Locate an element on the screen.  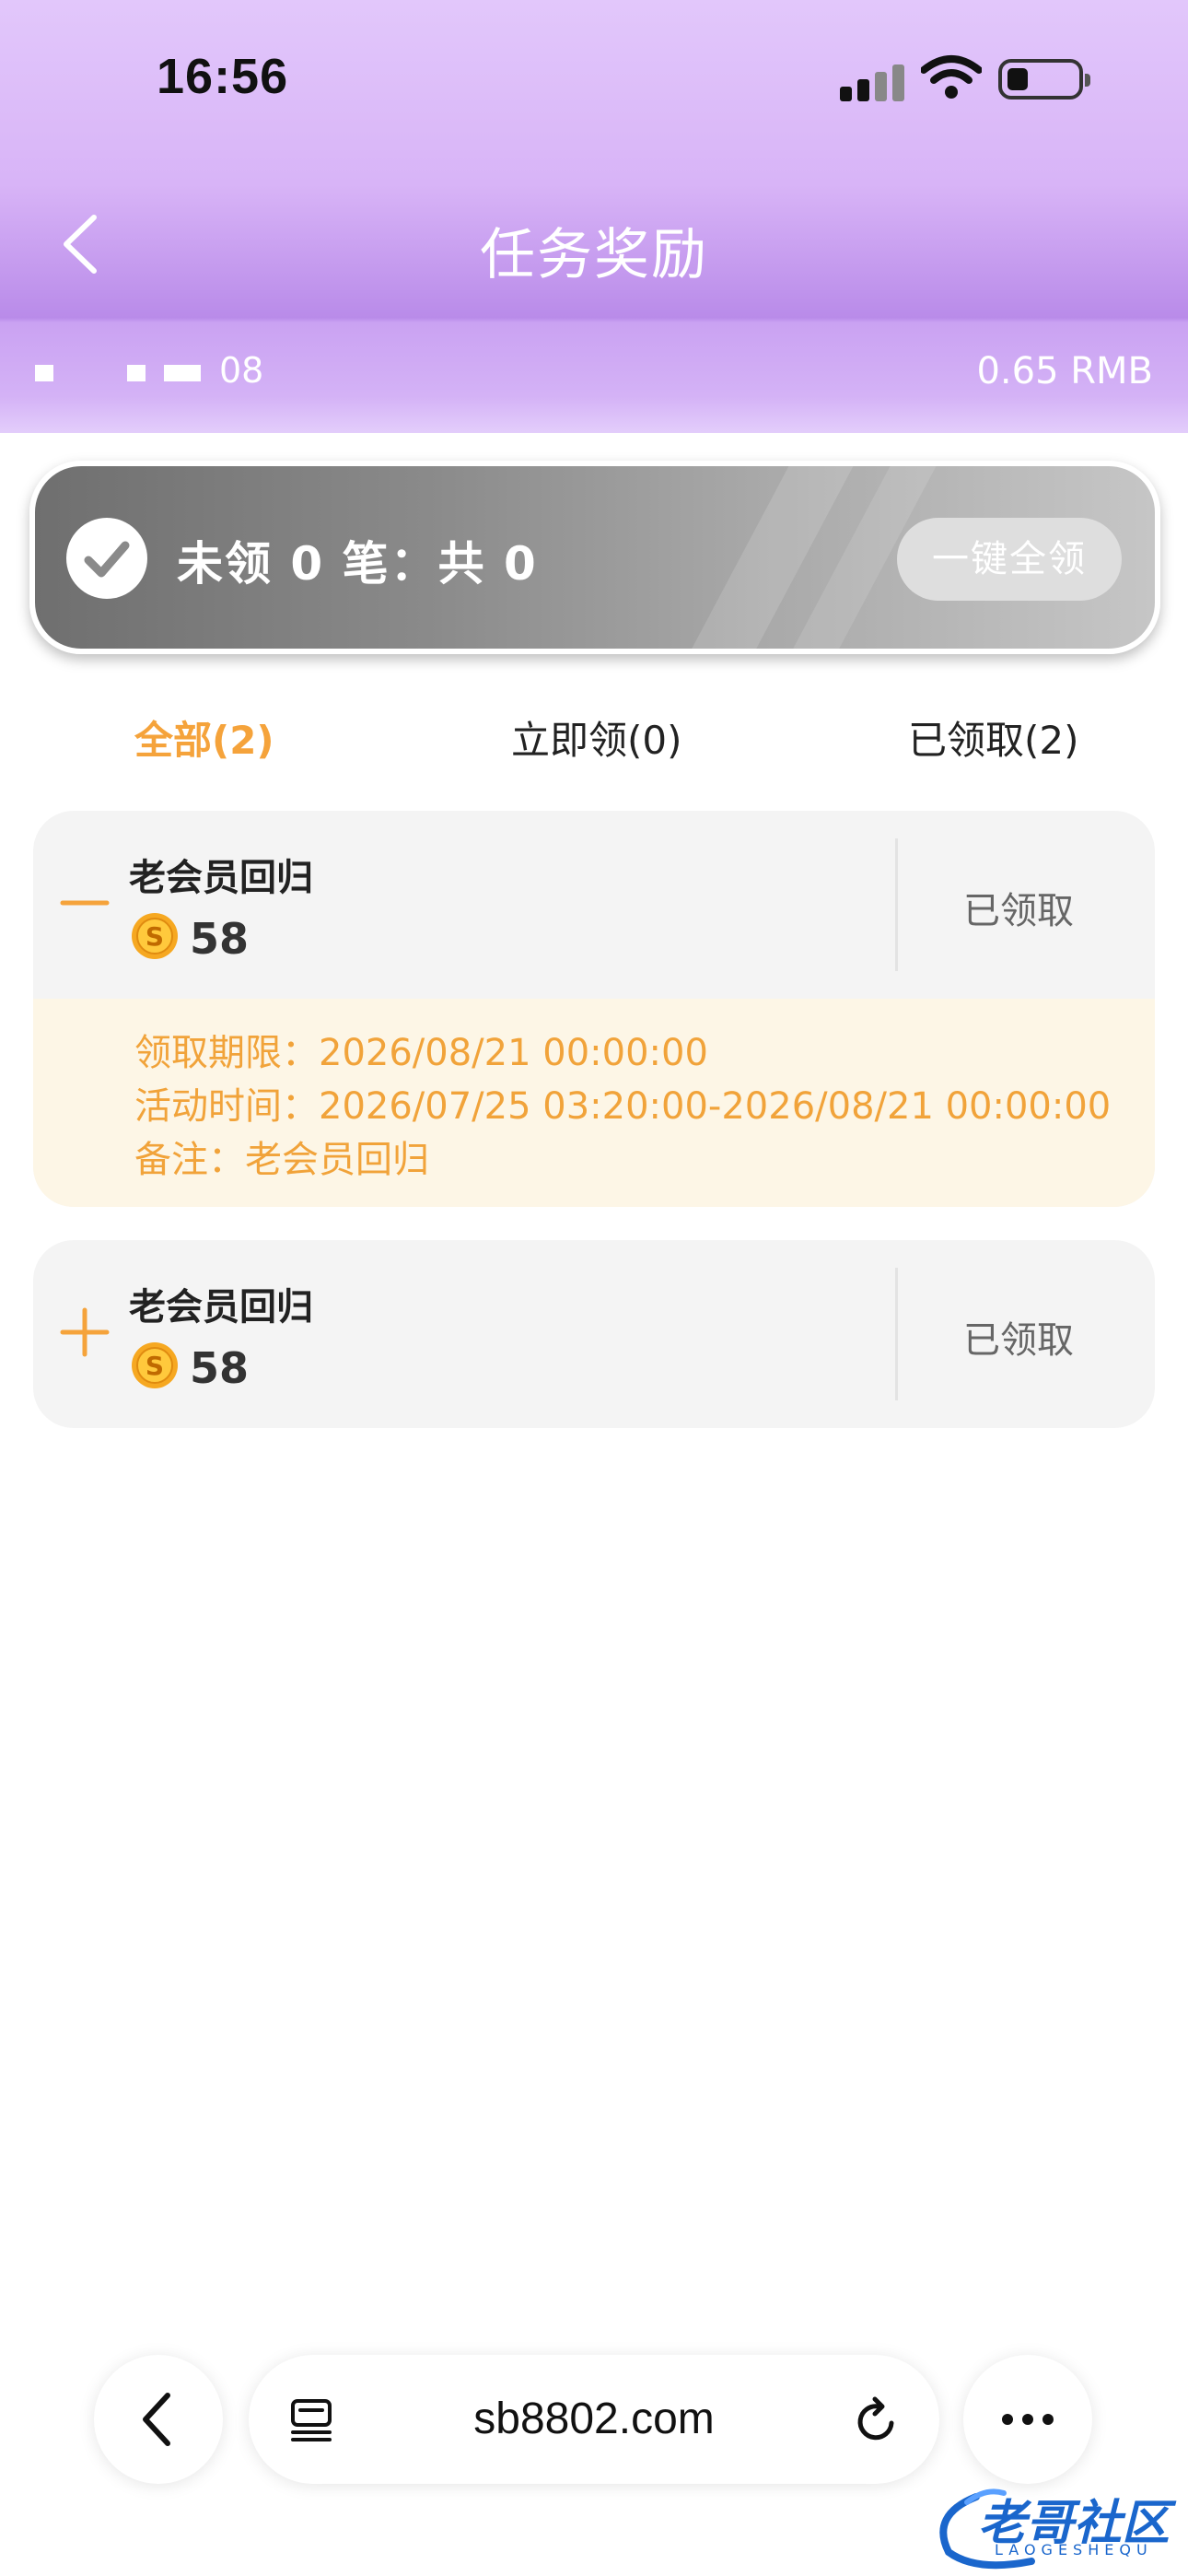
check-icon is located at coordinates (106, 558).